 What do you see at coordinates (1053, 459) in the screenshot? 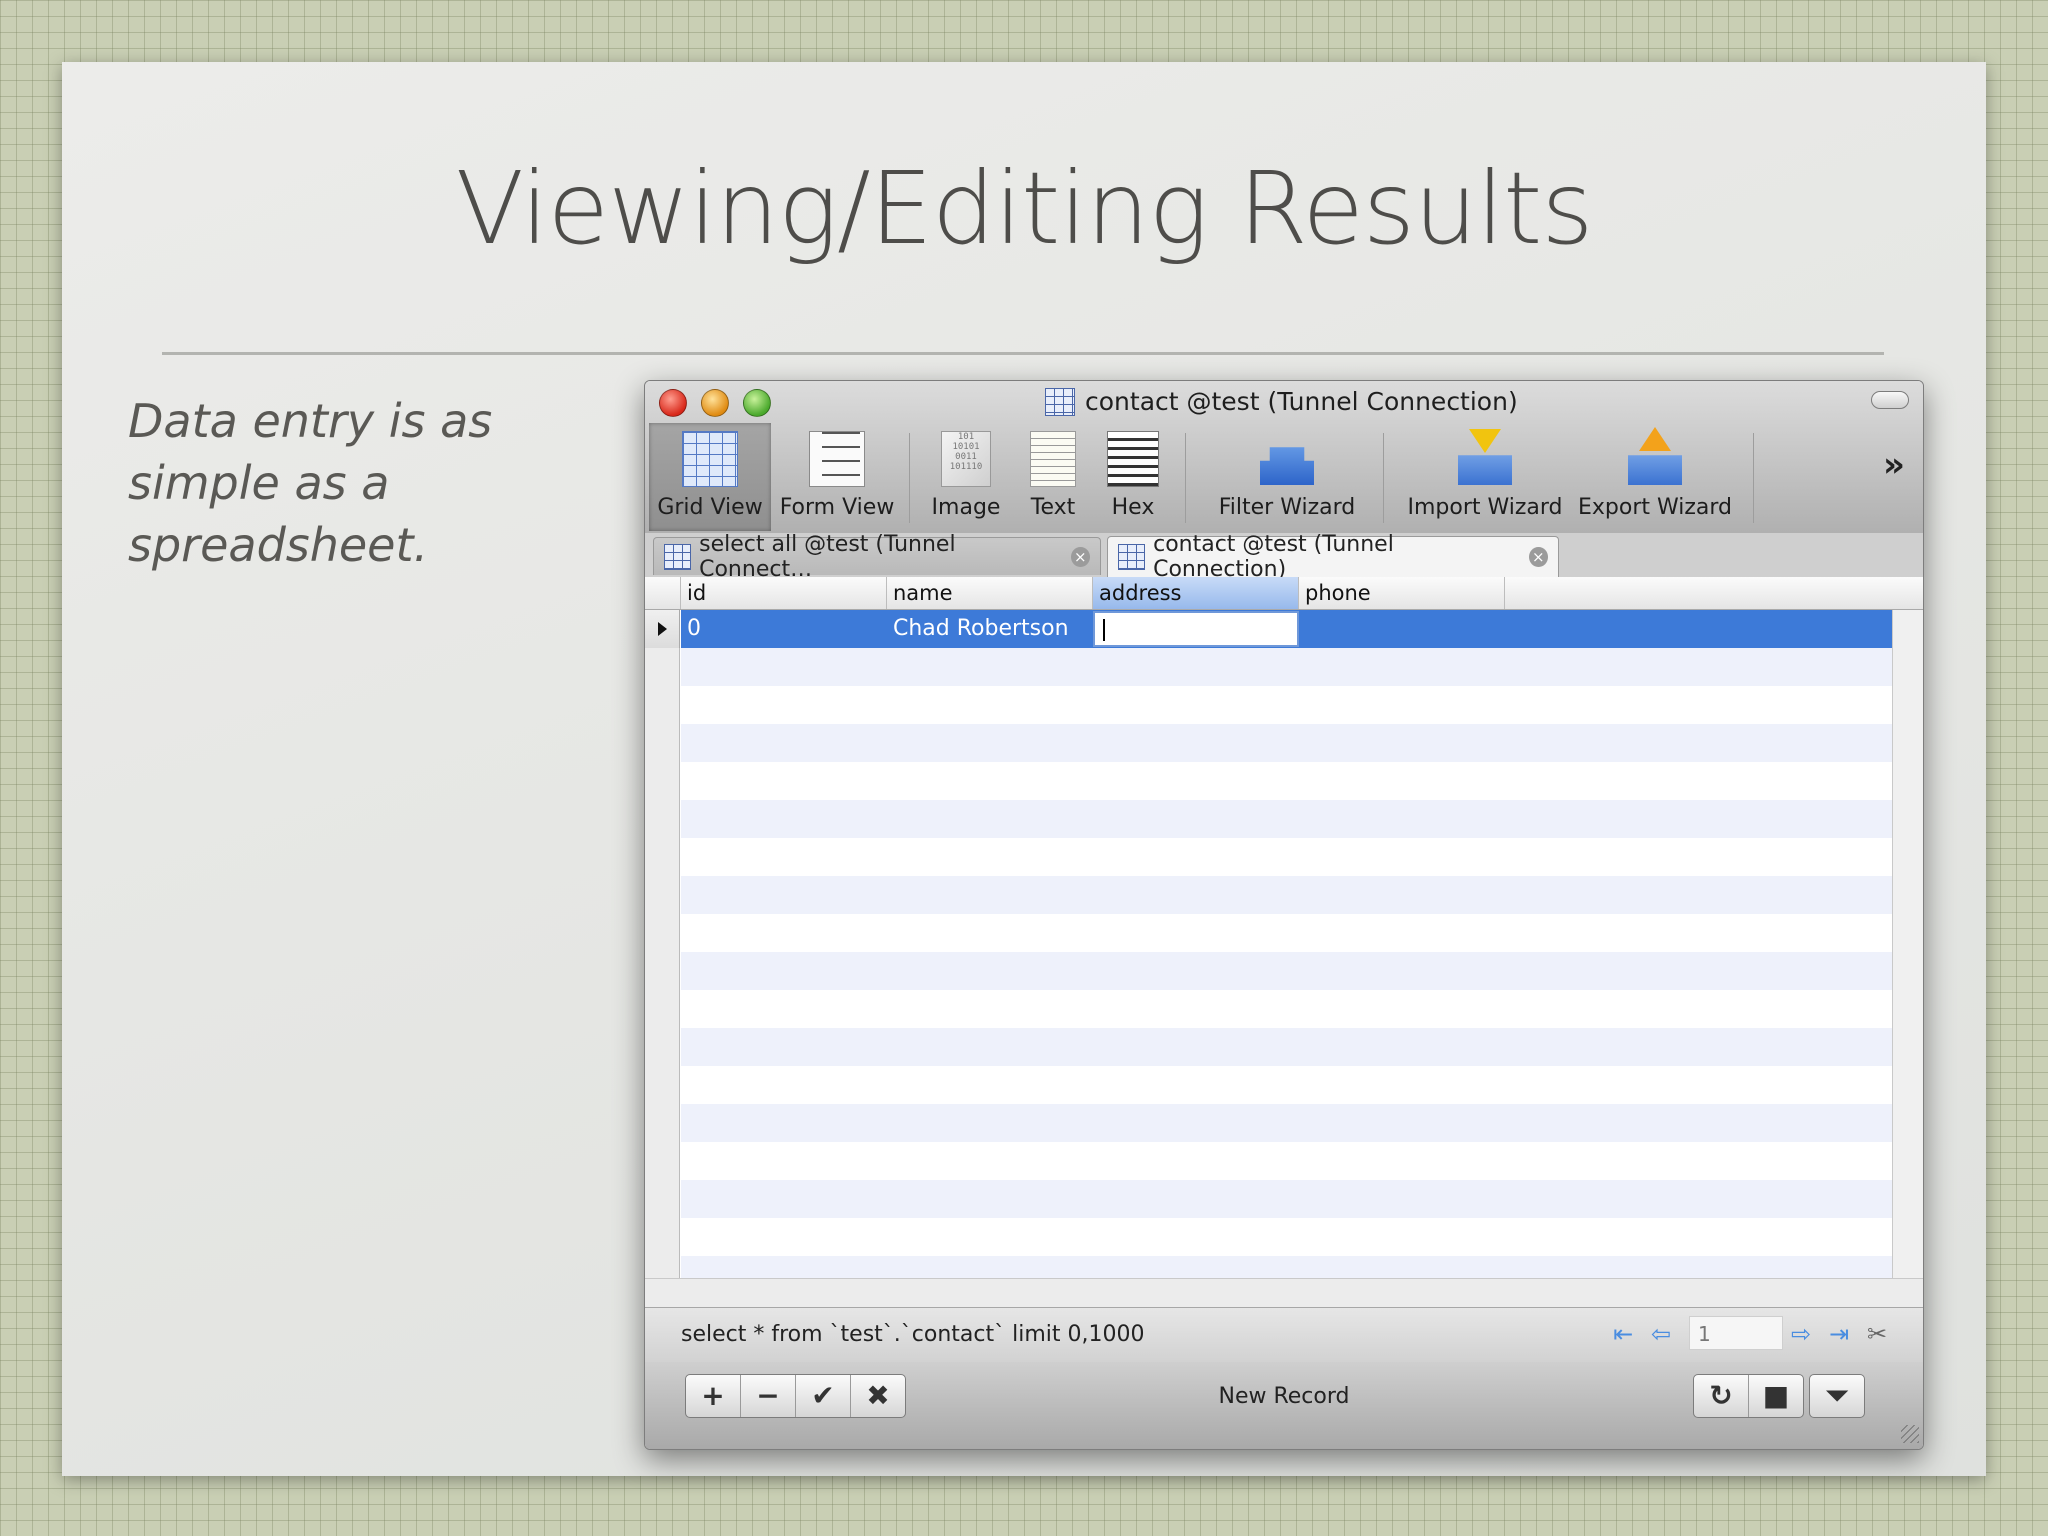
I see `text-icon` at bounding box center [1053, 459].